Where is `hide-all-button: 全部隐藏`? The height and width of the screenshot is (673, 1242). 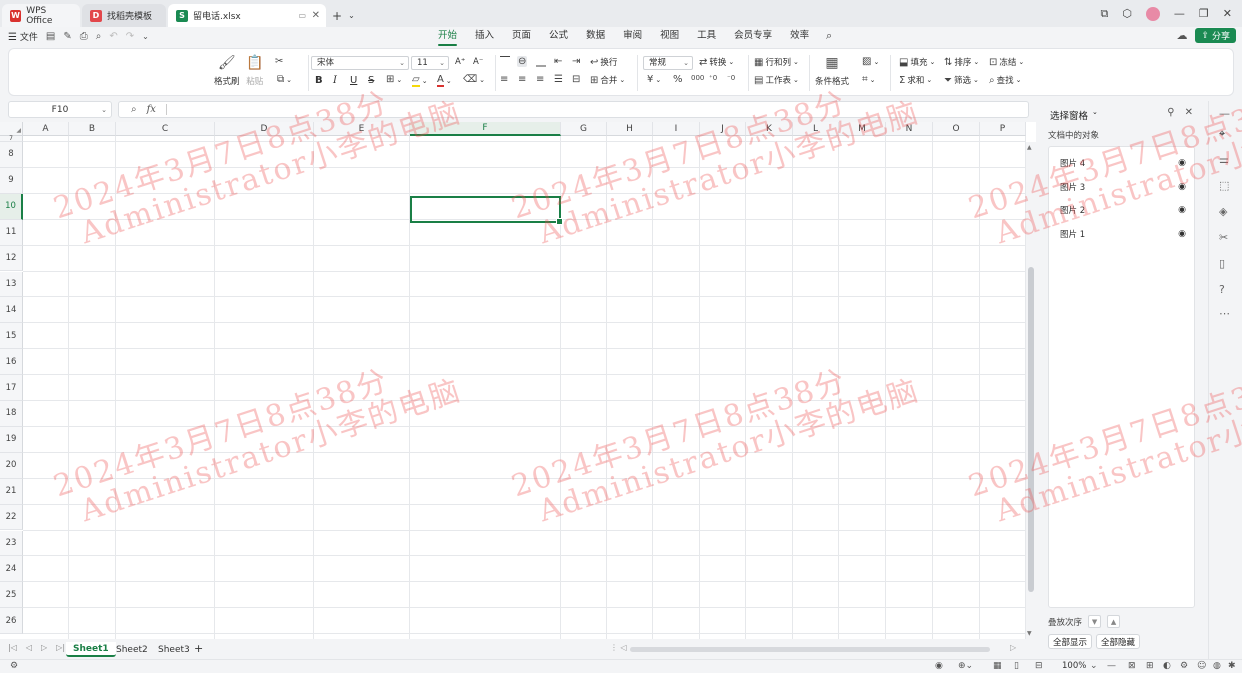 hide-all-button: 全部隐藏 is located at coordinates (1118, 641).